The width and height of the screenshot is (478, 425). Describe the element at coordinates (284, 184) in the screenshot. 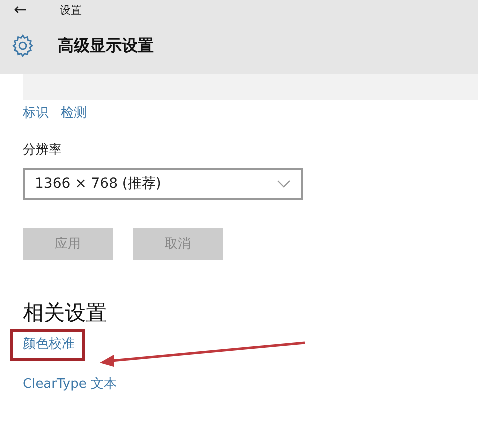

I see `chevron-down-icon` at that location.